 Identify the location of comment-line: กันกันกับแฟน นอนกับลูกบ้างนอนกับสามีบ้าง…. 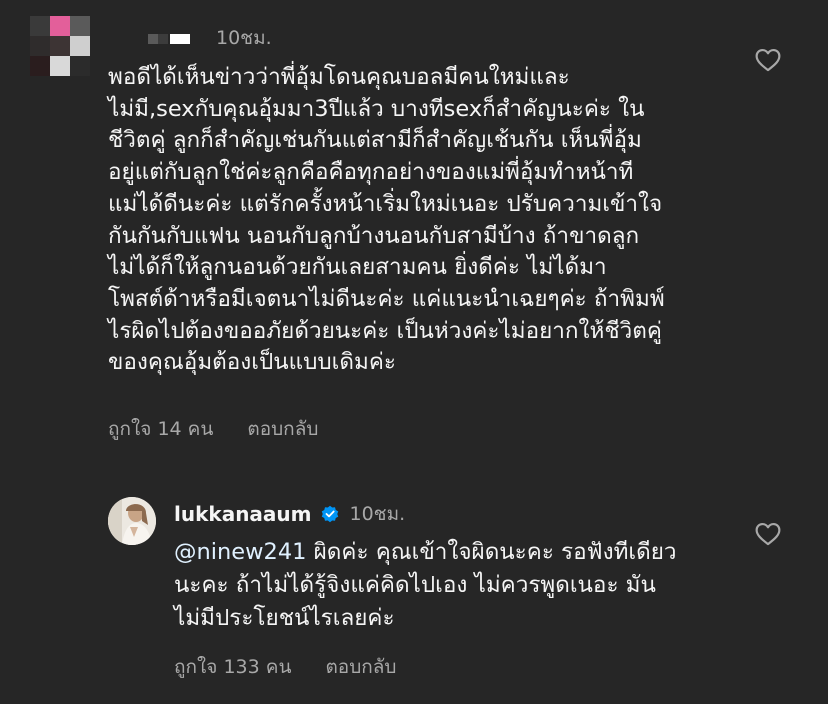
(374, 235).